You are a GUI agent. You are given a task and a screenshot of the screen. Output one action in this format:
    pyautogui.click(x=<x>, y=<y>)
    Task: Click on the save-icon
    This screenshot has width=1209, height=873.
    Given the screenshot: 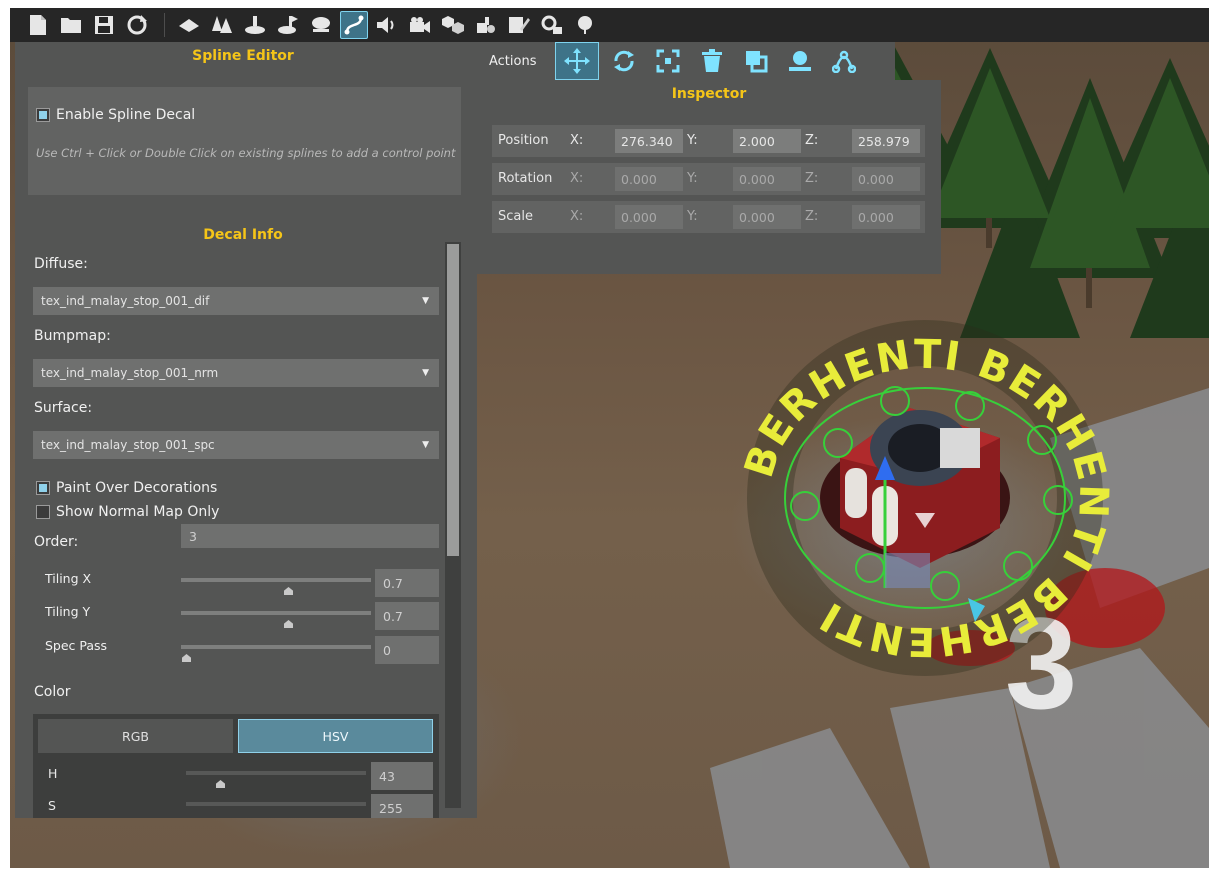 What is the action you would take?
    pyautogui.click(x=104, y=25)
    